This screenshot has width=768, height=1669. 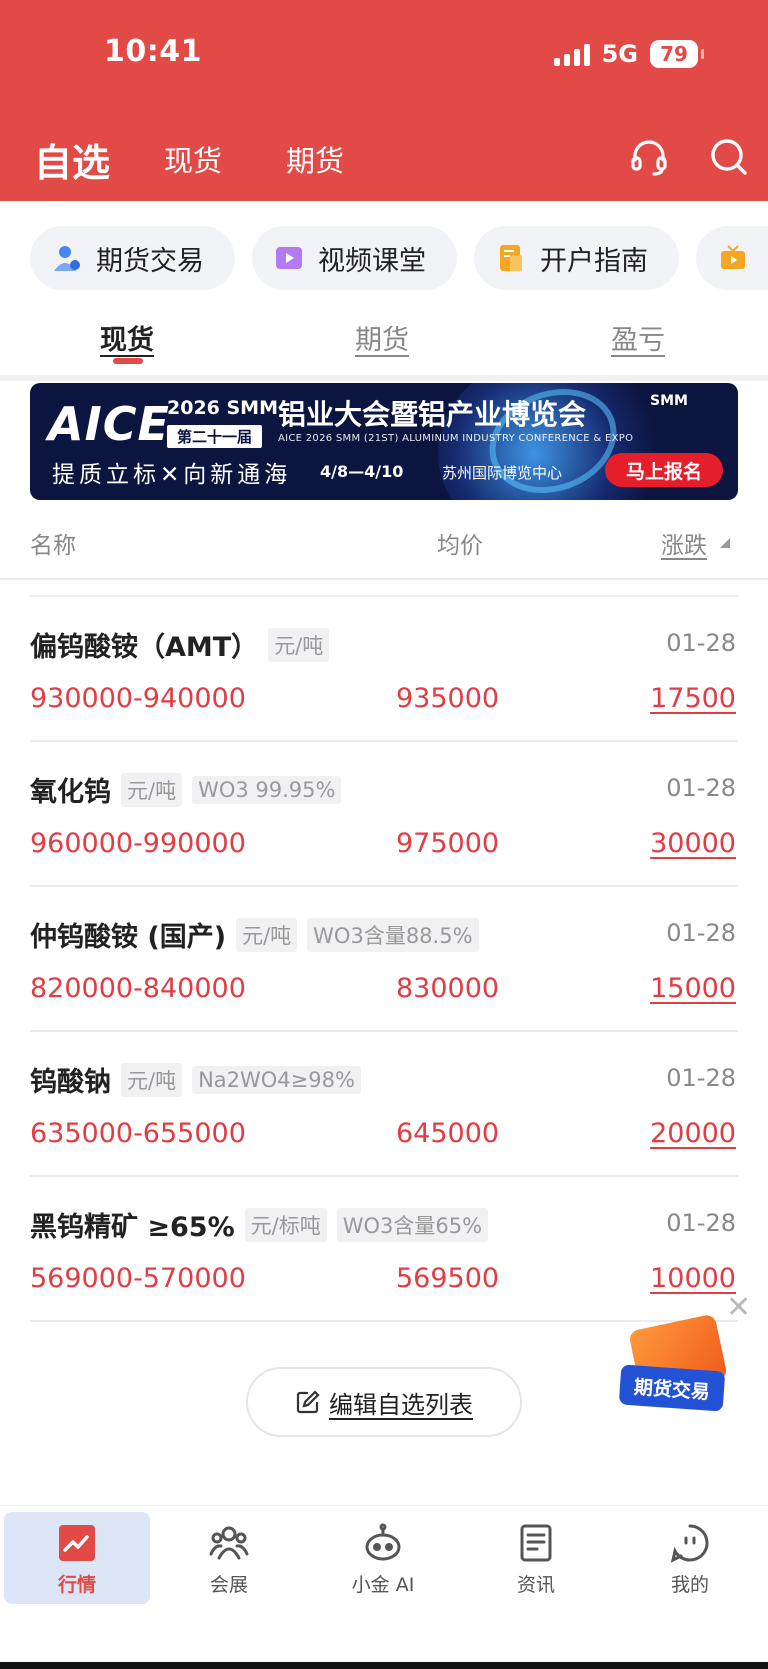 I want to click on tab-news: 资讯, so click(x=536, y=1558).